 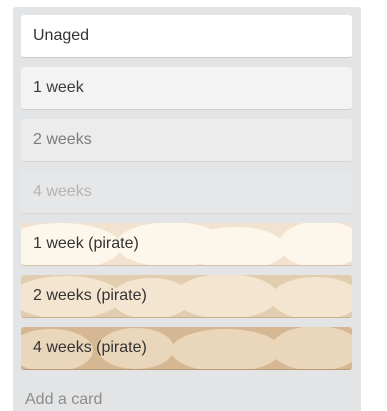 What do you see at coordinates (186, 296) in the screenshot?
I see `card-2-weeks-pirate: 2 weeks (pirate)` at bounding box center [186, 296].